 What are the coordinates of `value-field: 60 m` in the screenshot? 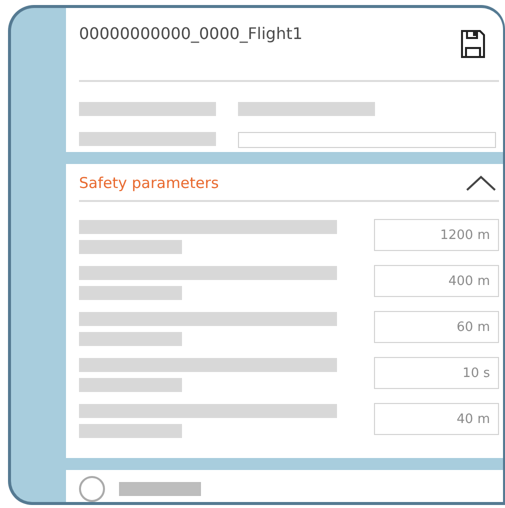 It's located at (436, 327).